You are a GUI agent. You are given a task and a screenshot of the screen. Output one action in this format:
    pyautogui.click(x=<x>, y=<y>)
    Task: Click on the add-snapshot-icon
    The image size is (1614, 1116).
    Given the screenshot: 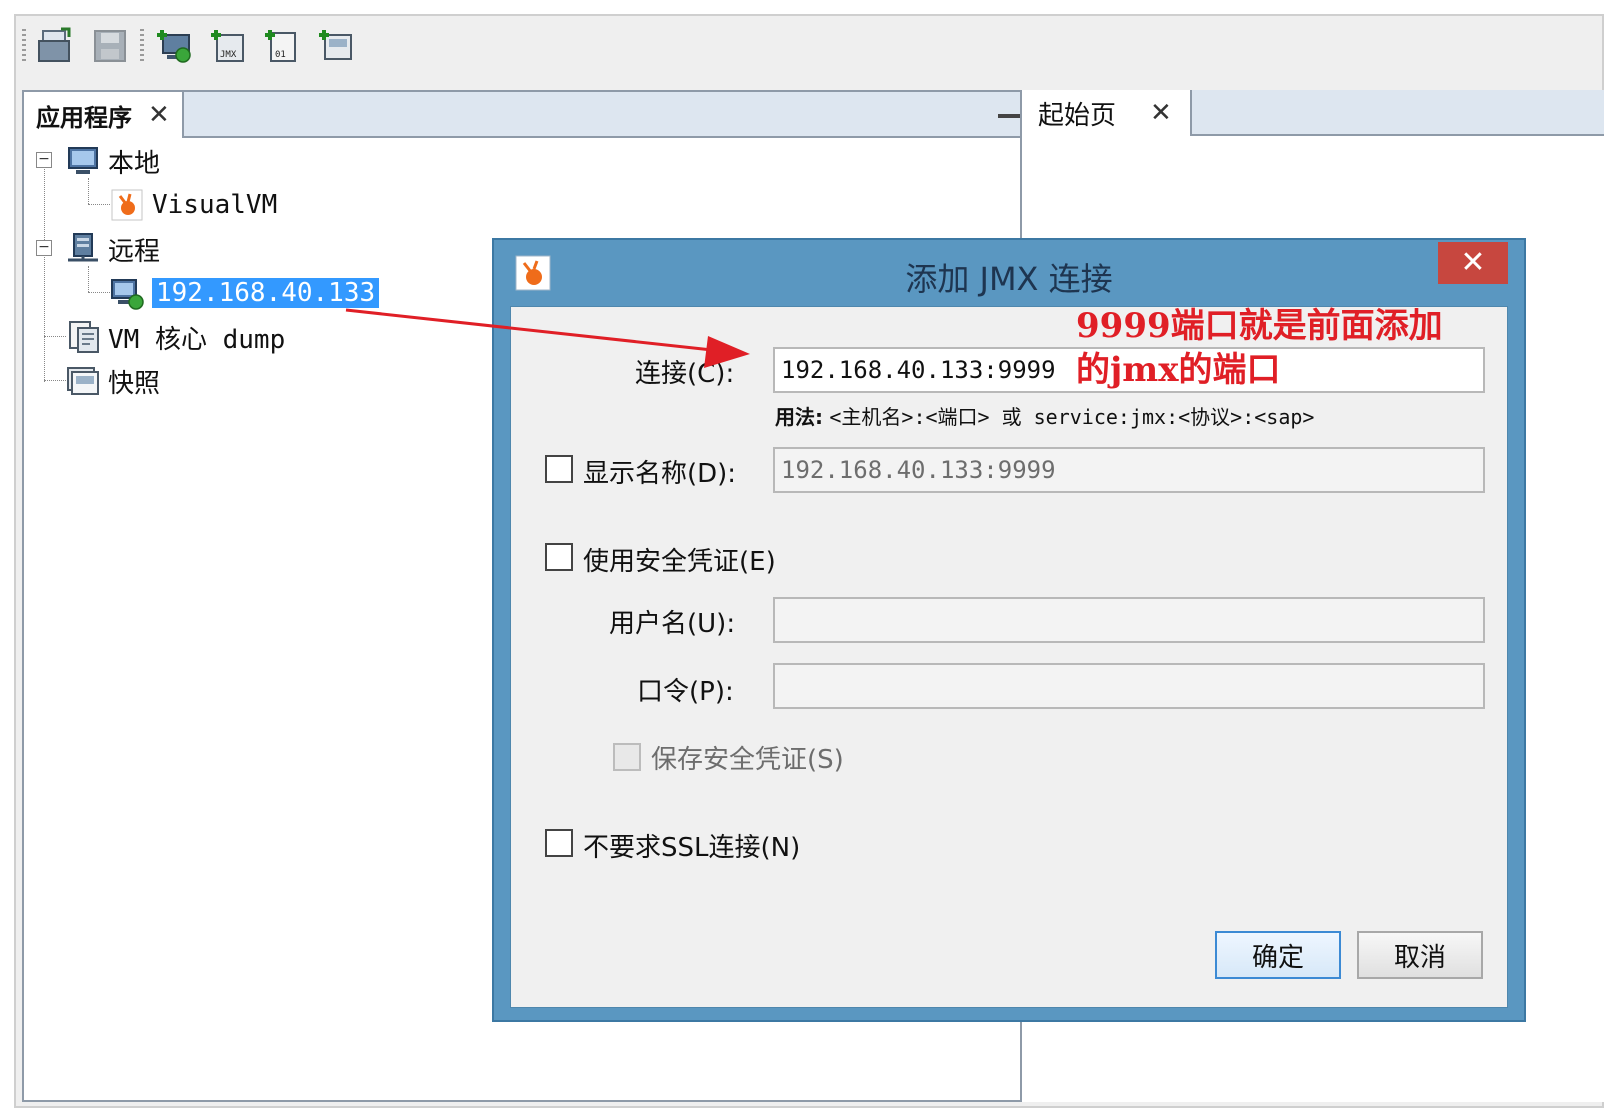 What is the action you would take?
    pyautogui.click(x=335, y=45)
    